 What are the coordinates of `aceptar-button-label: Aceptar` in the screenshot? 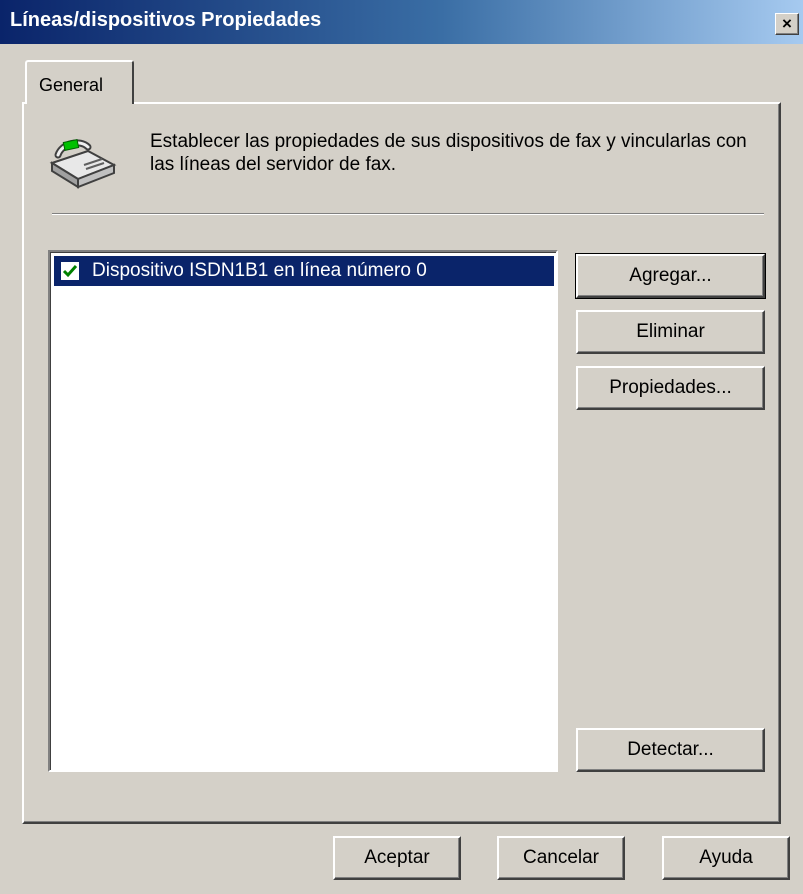 It's located at (397, 857).